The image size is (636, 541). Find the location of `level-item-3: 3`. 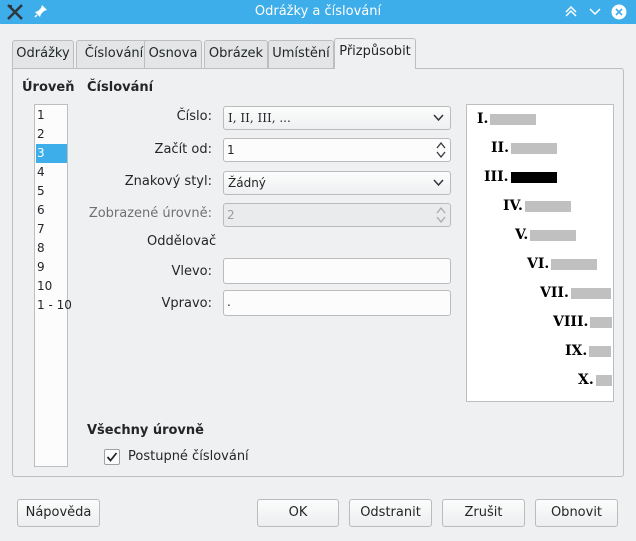

level-item-3: 3 is located at coordinates (51, 153).